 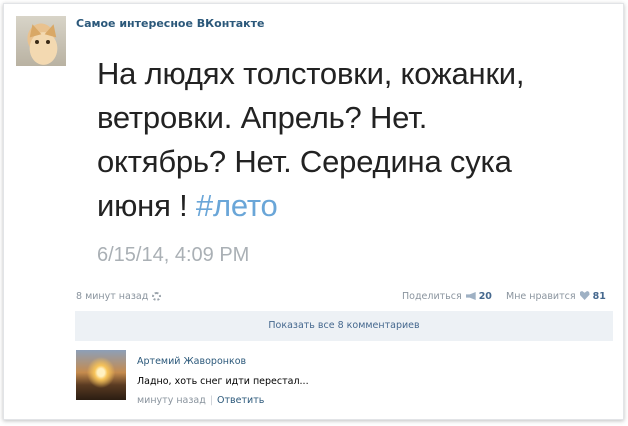 What do you see at coordinates (584, 295) in the screenshot?
I see `heart-icon` at bounding box center [584, 295].